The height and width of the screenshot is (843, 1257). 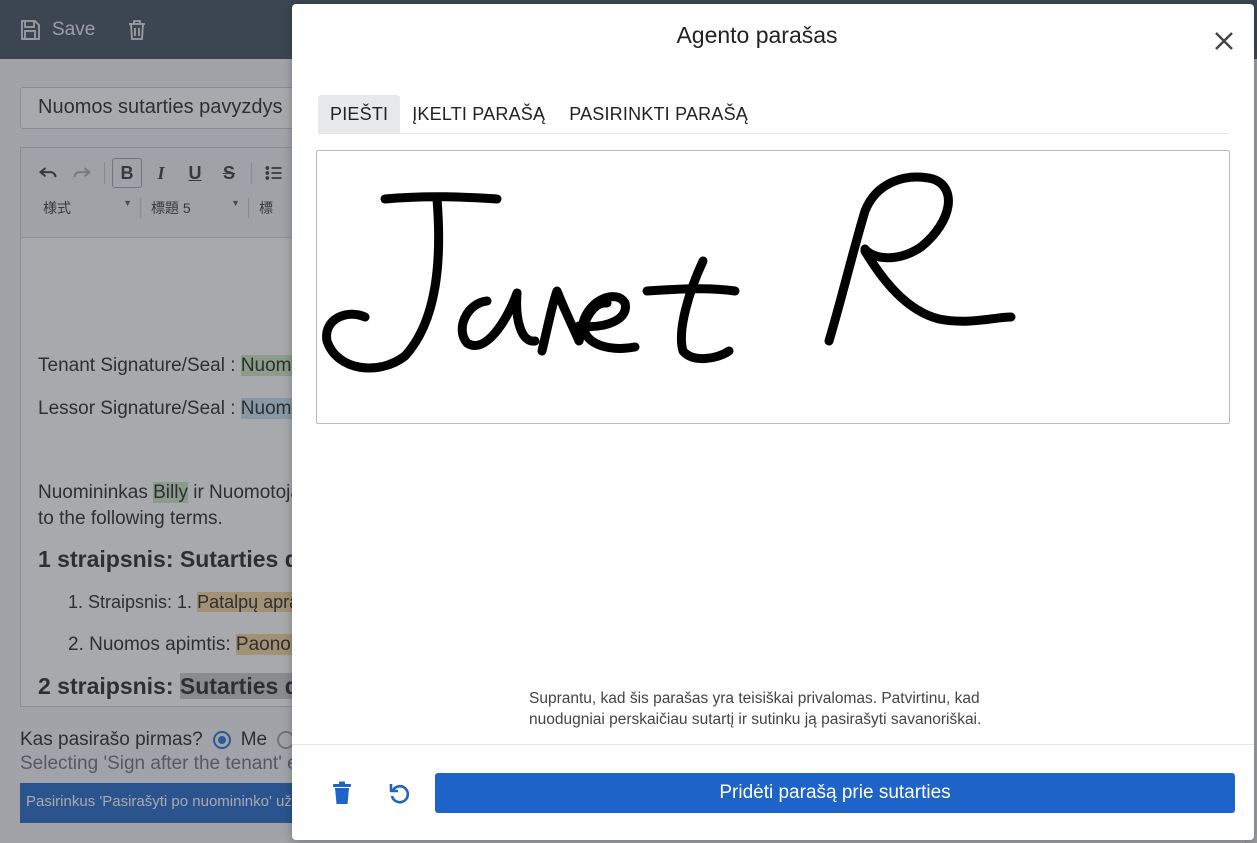 I want to click on reset-signature-button, so click(x=400, y=793).